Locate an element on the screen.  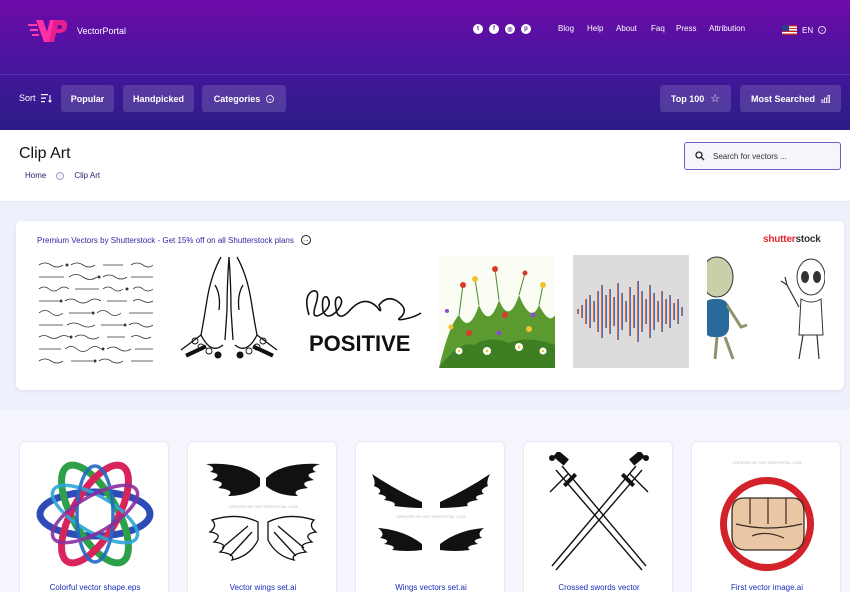
promo-thumbnail-flowers is located at coordinates (497, 311).